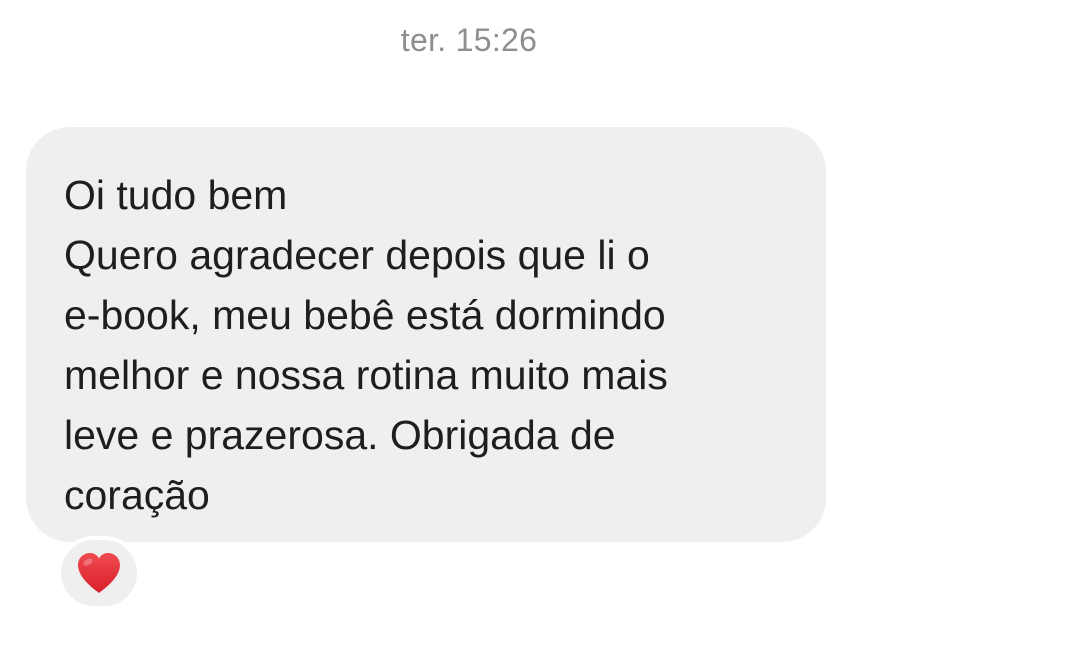 This screenshot has height=660, width=1078. What do you see at coordinates (137, 495) in the screenshot?
I see `message-text-line: coração` at bounding box center [137, 495].